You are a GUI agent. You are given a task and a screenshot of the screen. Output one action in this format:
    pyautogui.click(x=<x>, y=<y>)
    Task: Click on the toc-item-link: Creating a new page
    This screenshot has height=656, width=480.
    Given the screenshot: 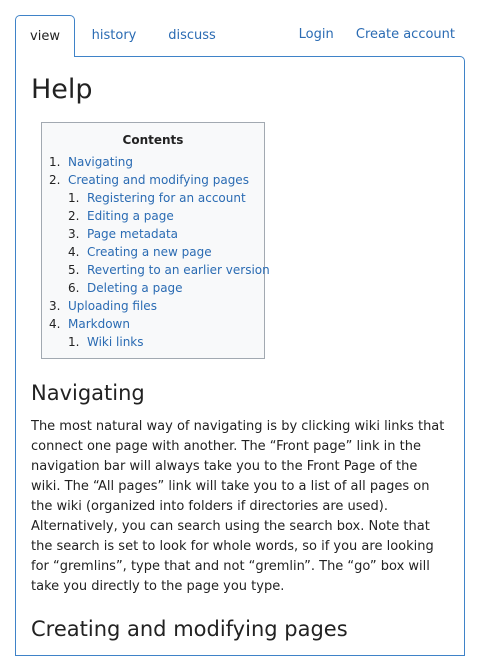 What is the action you would take?
    pyautogui.click(x=149, y=252)
    